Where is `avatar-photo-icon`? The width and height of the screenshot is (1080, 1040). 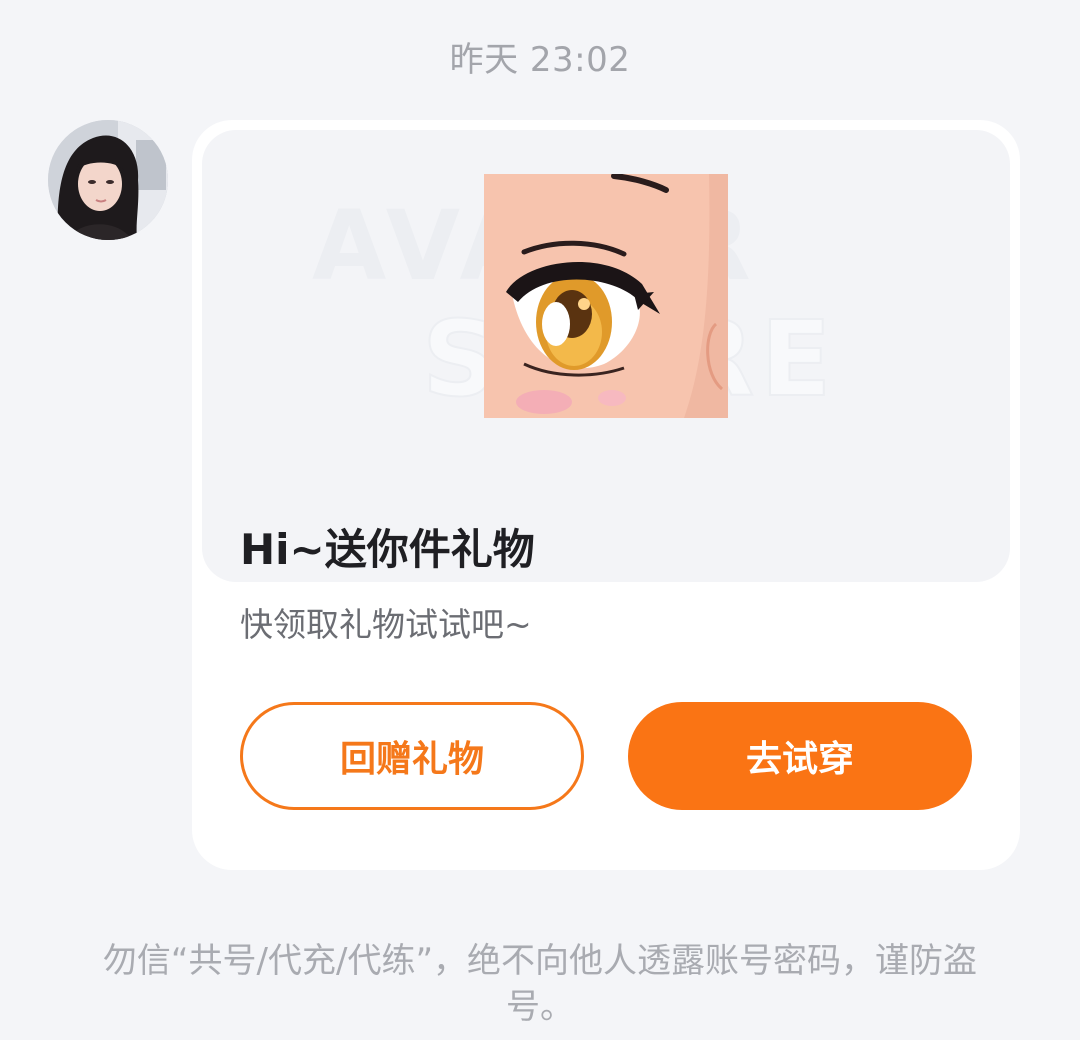 avatar-photo-icon is located at coordinates (108, 180).